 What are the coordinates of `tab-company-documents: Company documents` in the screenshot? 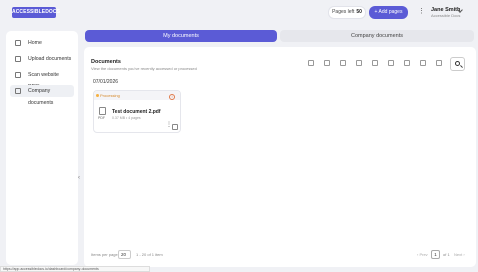 It's located at (377, 36).